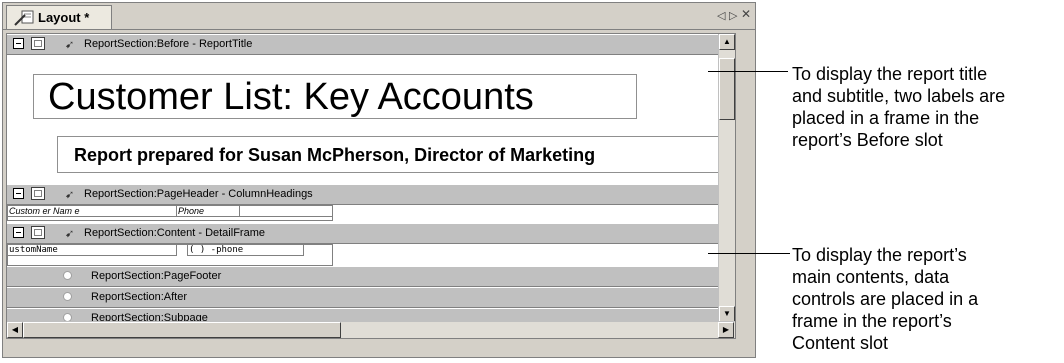  What do you see at coordinates (371, 297) in the screenshot?
I see `section-header-after: ReportSection:After` at bounding box center [371, 297].